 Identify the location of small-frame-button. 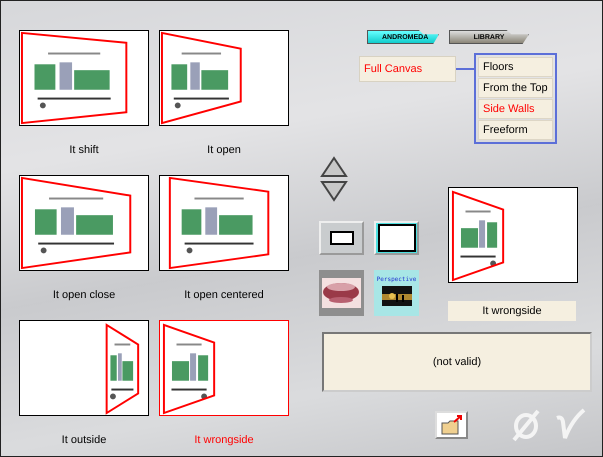
(341, 238).